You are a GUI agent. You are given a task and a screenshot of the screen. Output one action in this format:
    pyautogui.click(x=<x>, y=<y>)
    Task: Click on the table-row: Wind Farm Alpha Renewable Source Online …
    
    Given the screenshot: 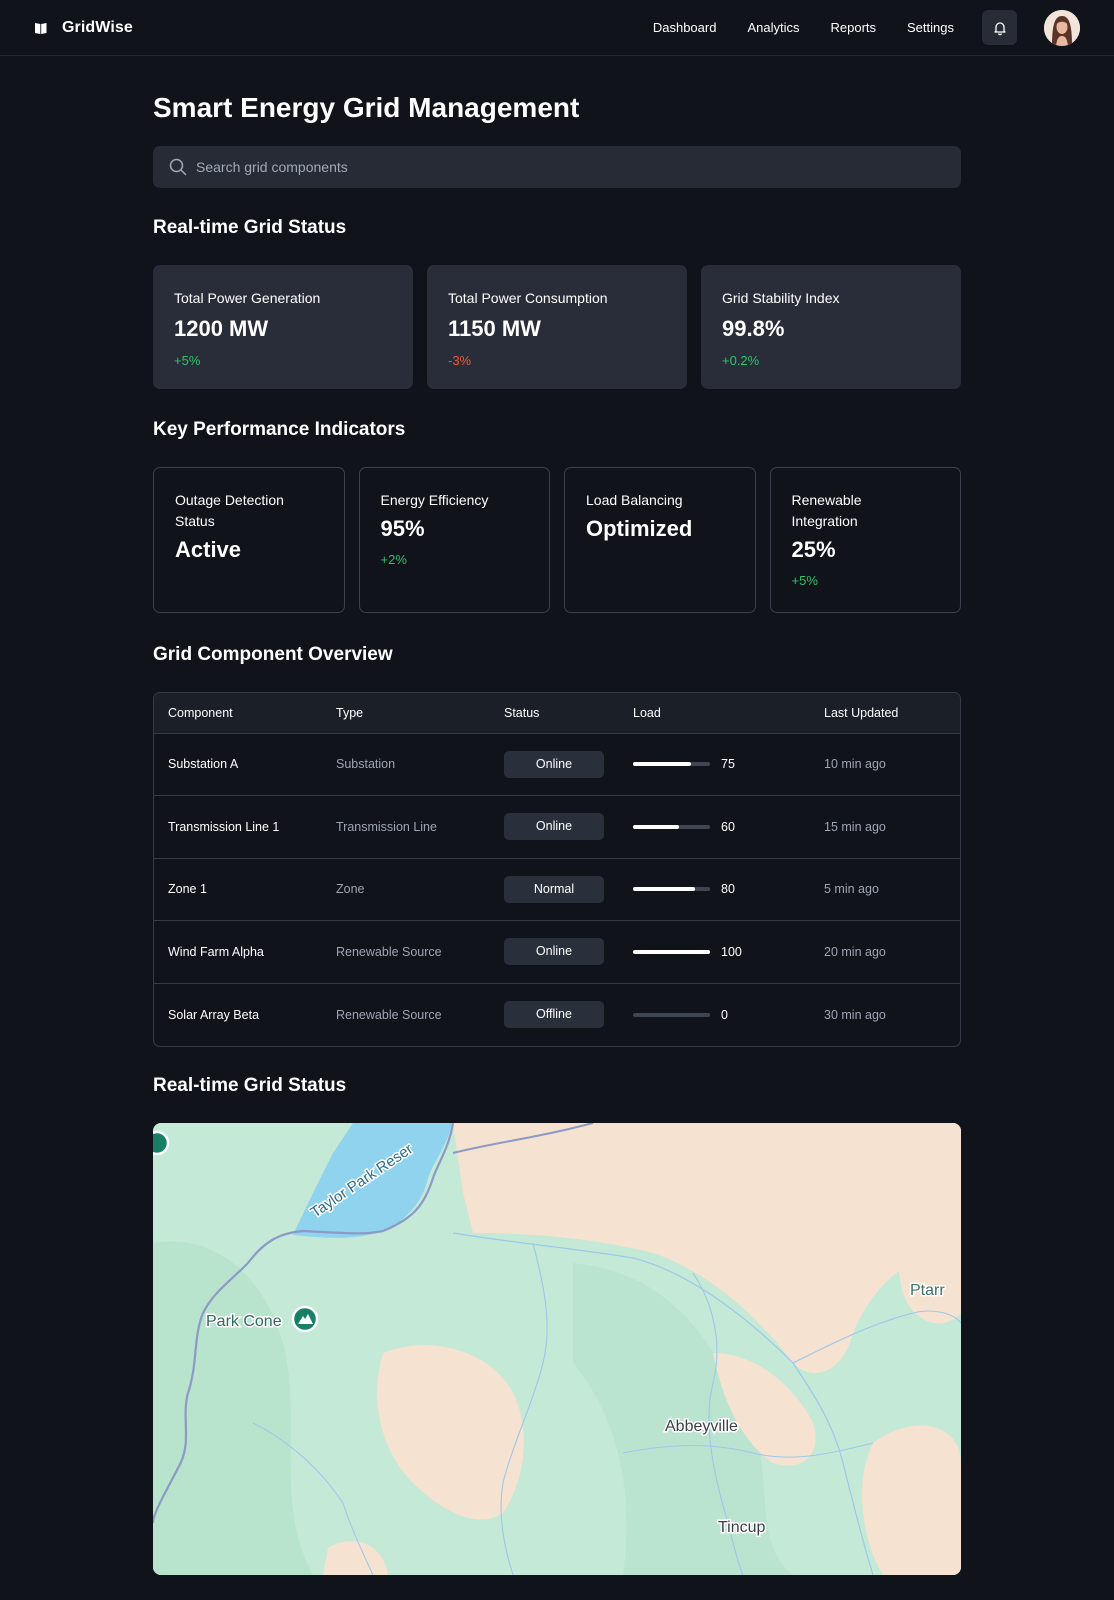 What is the action you would take?
    pyautogui.click(x=557, y=952)
    